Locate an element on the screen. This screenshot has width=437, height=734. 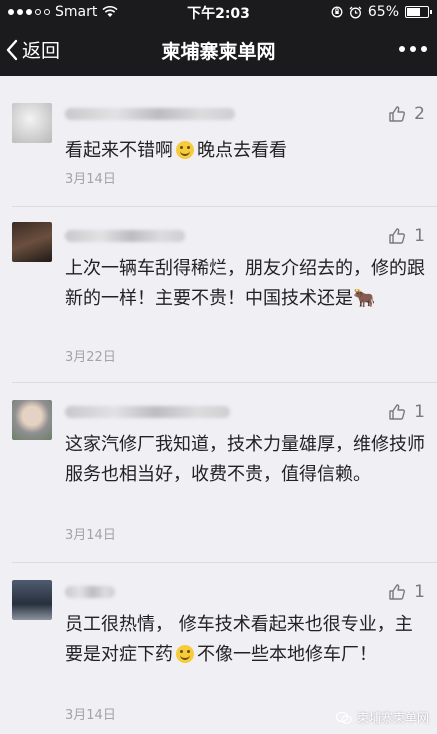
comment-item: 2 看起来不错啊 晚点去看看 3月14日 is located at coordinates (218, 151).